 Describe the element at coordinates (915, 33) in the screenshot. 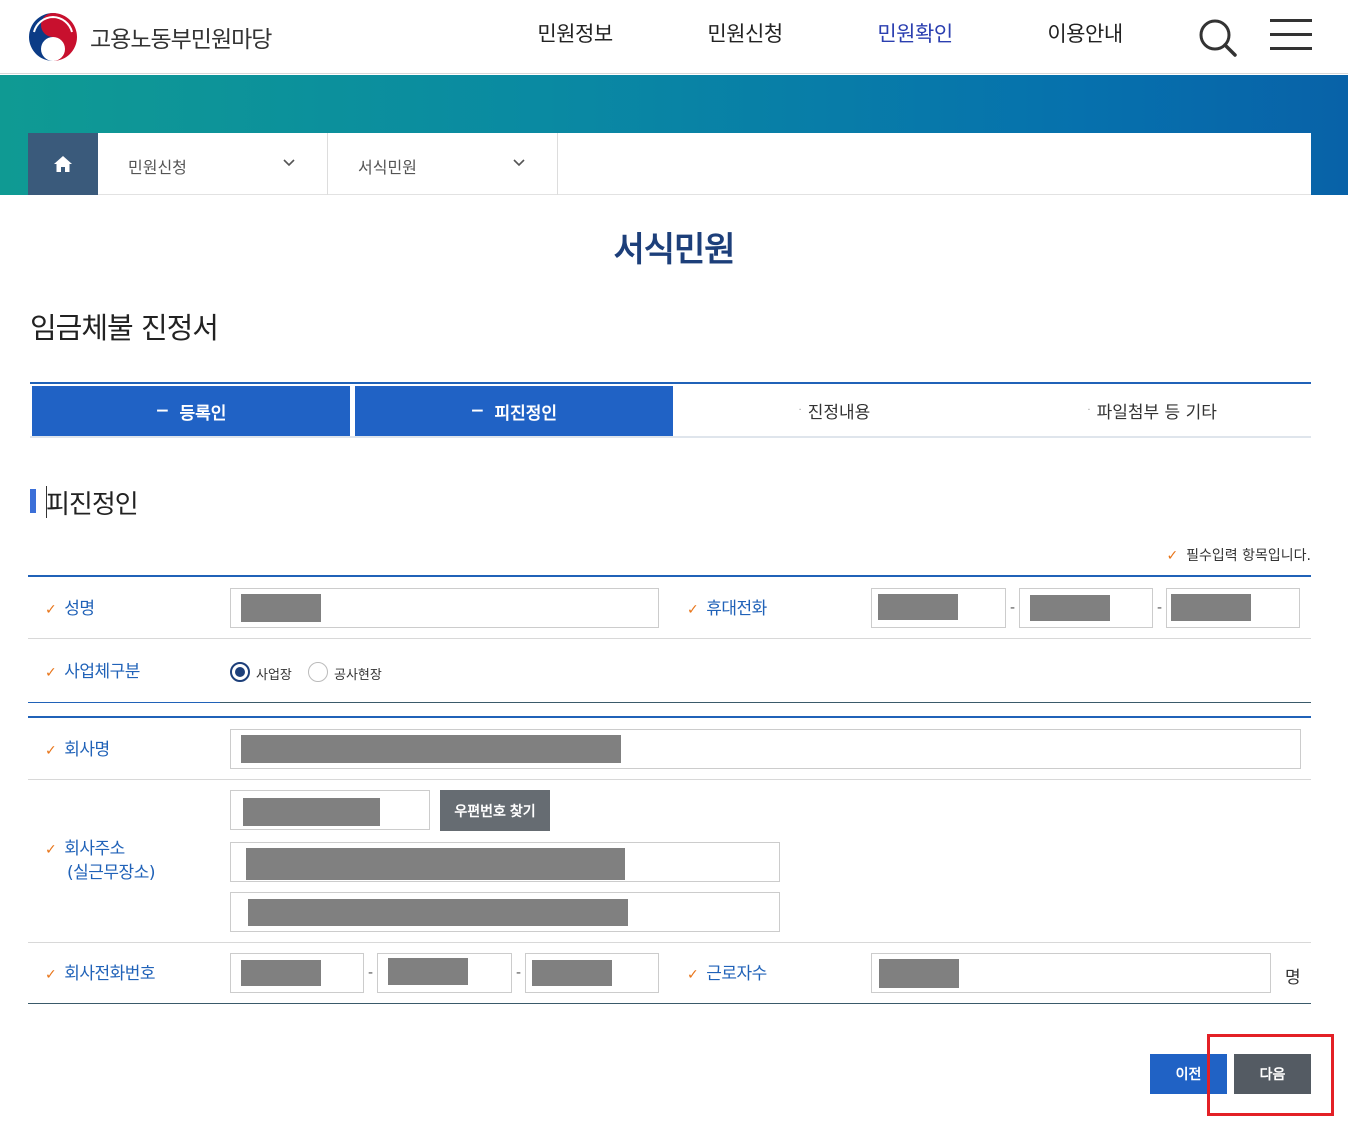

I see `nav-item-check: 민원확인` at that location.